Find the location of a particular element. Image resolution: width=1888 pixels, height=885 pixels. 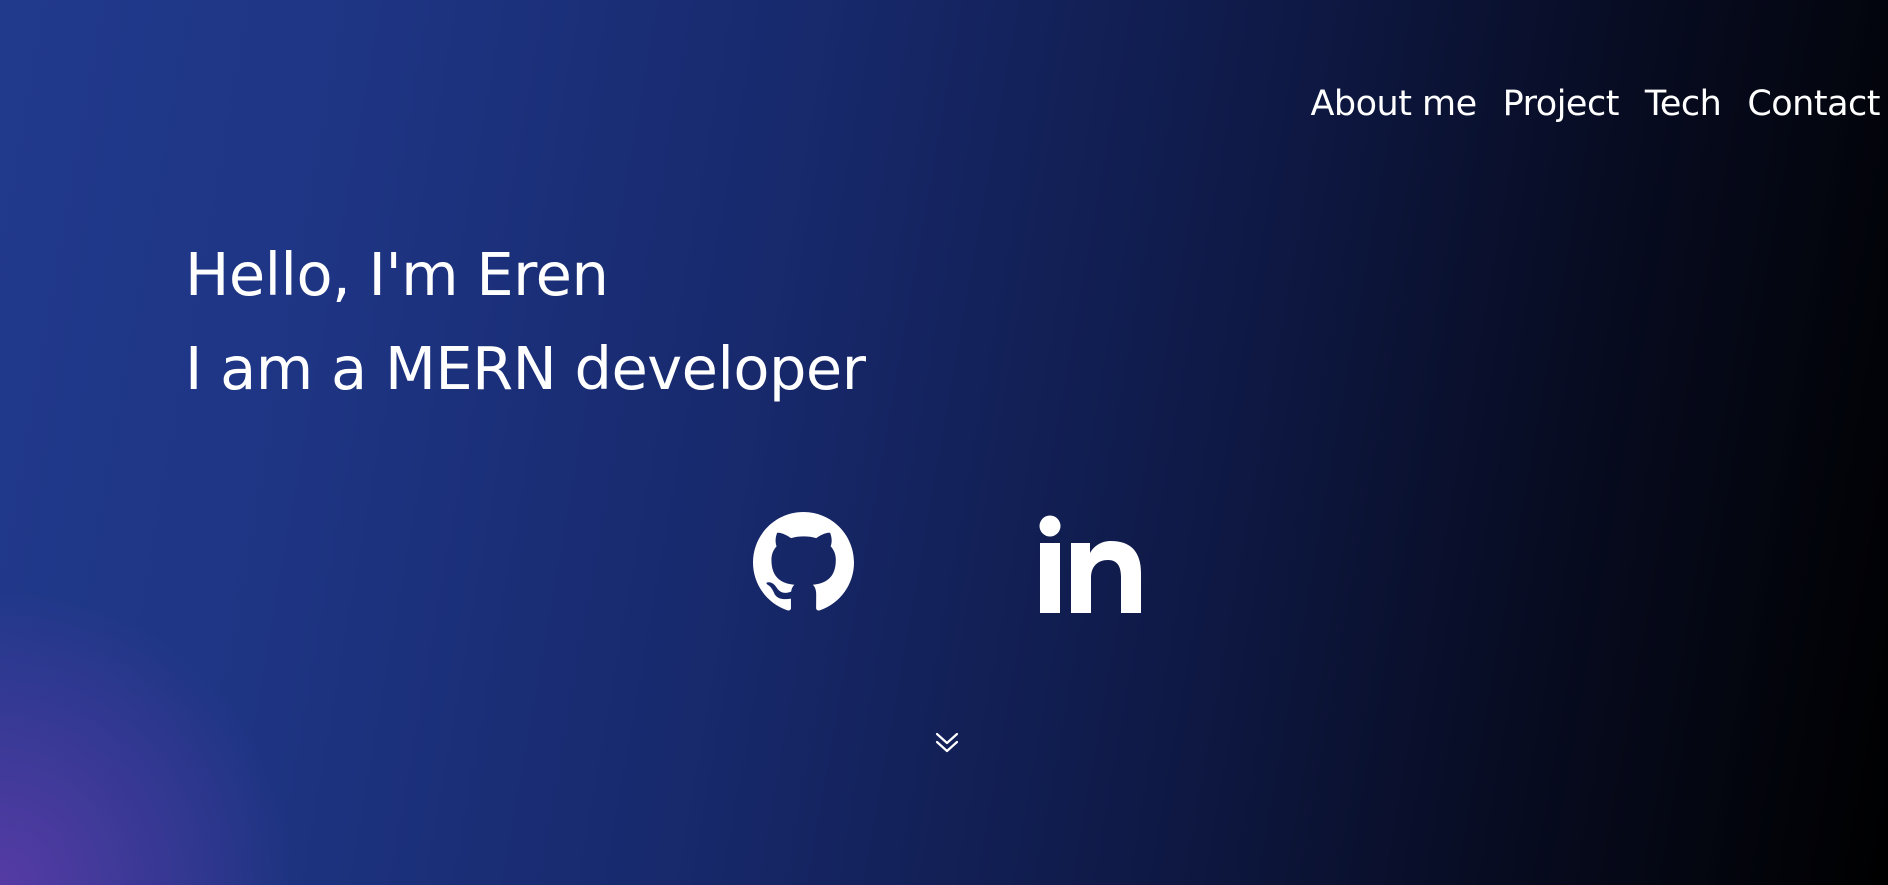

github-link is located at coordinates (803, 562).